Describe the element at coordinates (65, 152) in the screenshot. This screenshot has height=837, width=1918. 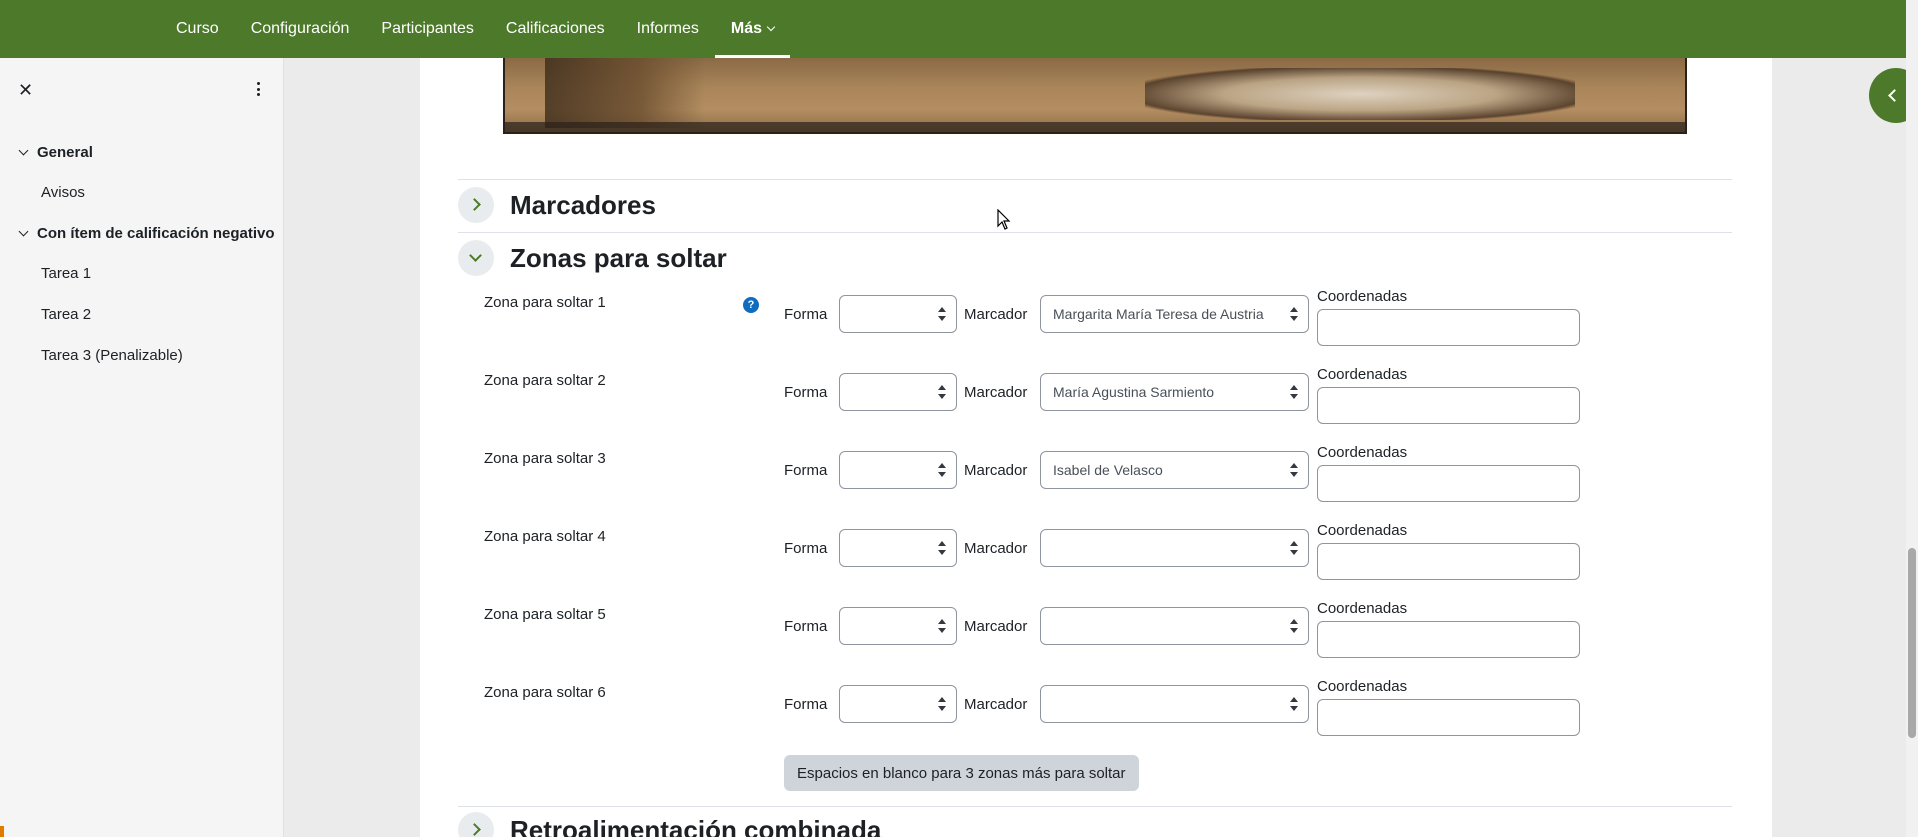
I see `course-section-label: General` at that location.